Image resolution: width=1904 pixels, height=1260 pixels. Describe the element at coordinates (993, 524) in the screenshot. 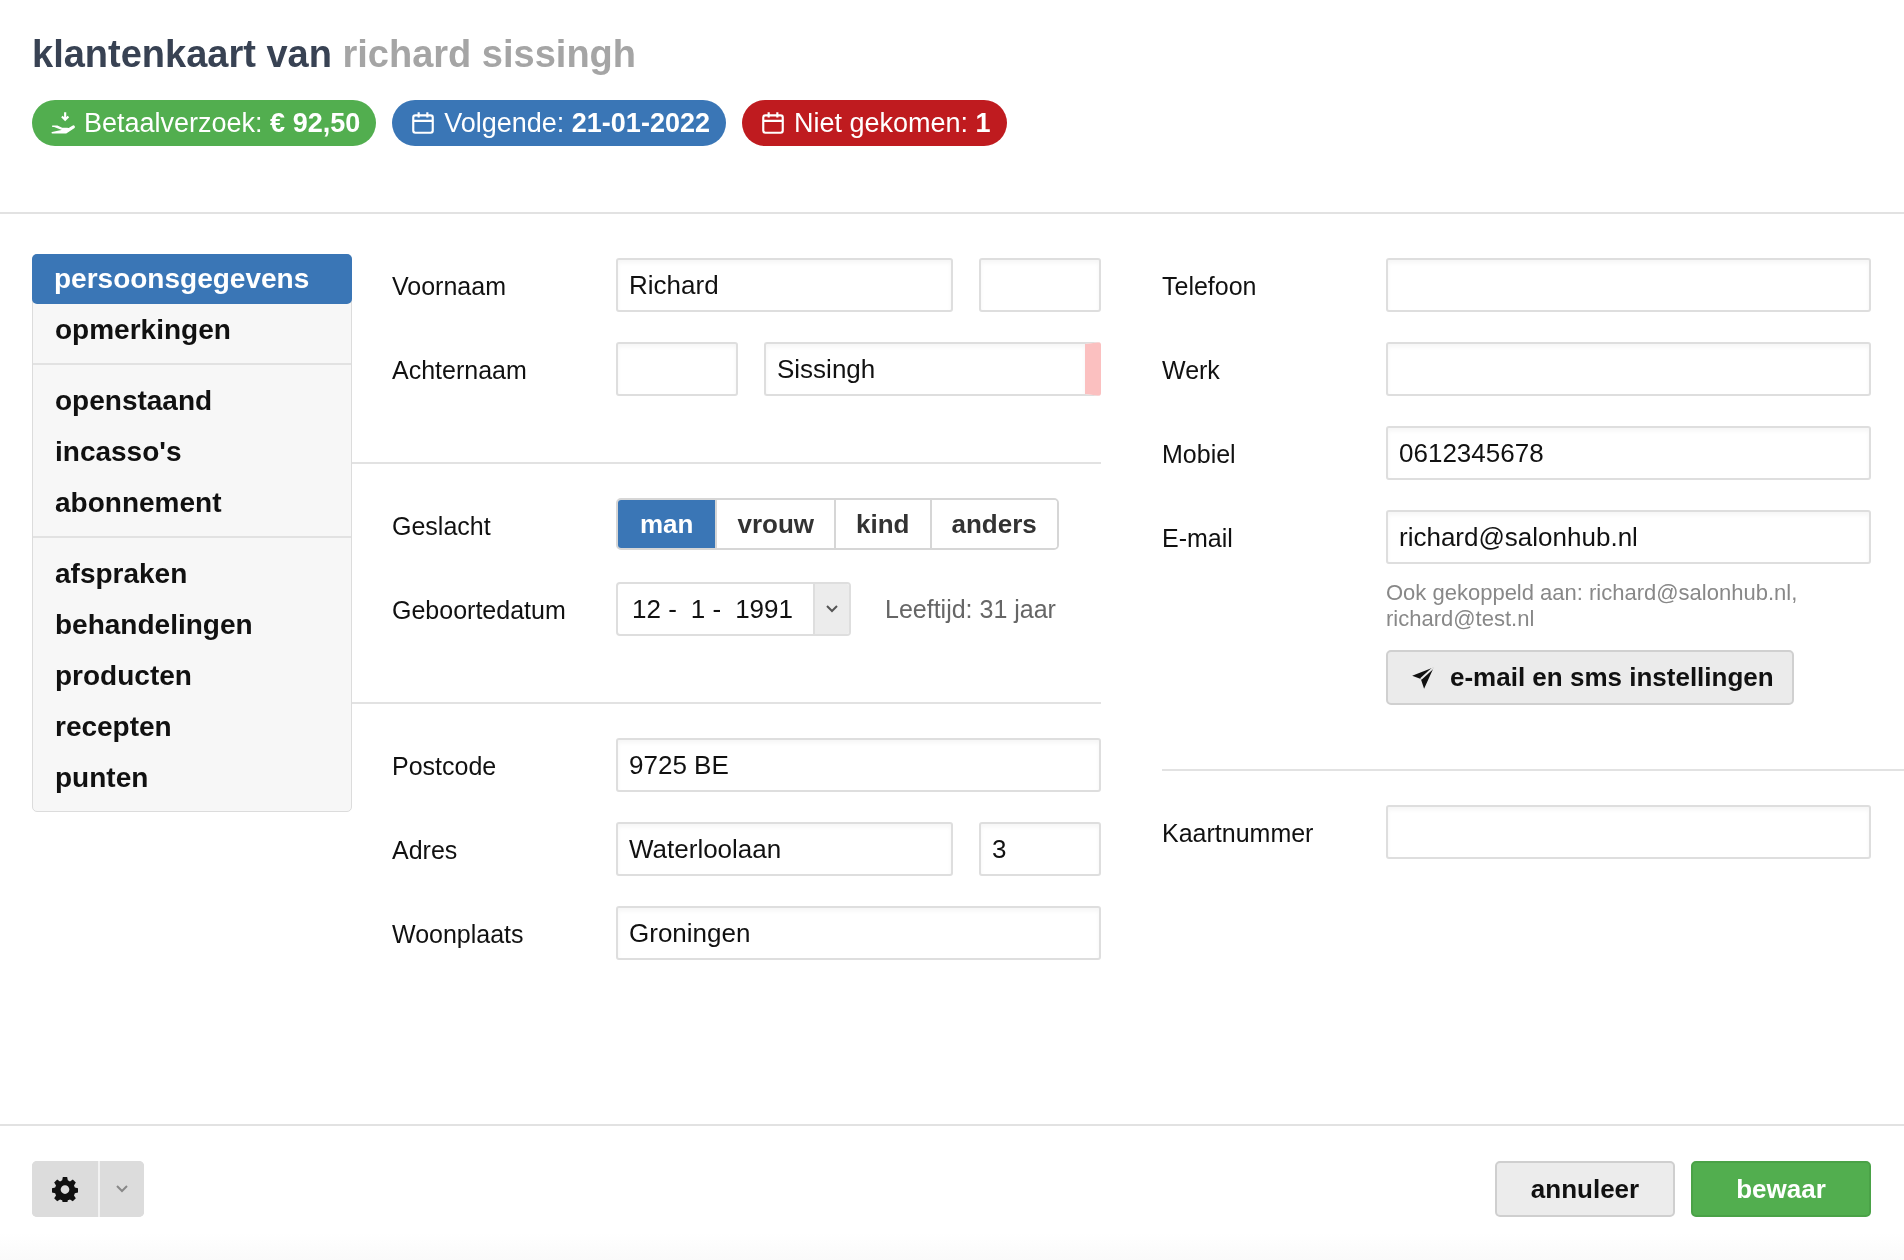

I see `gender-option: anders` at that location.